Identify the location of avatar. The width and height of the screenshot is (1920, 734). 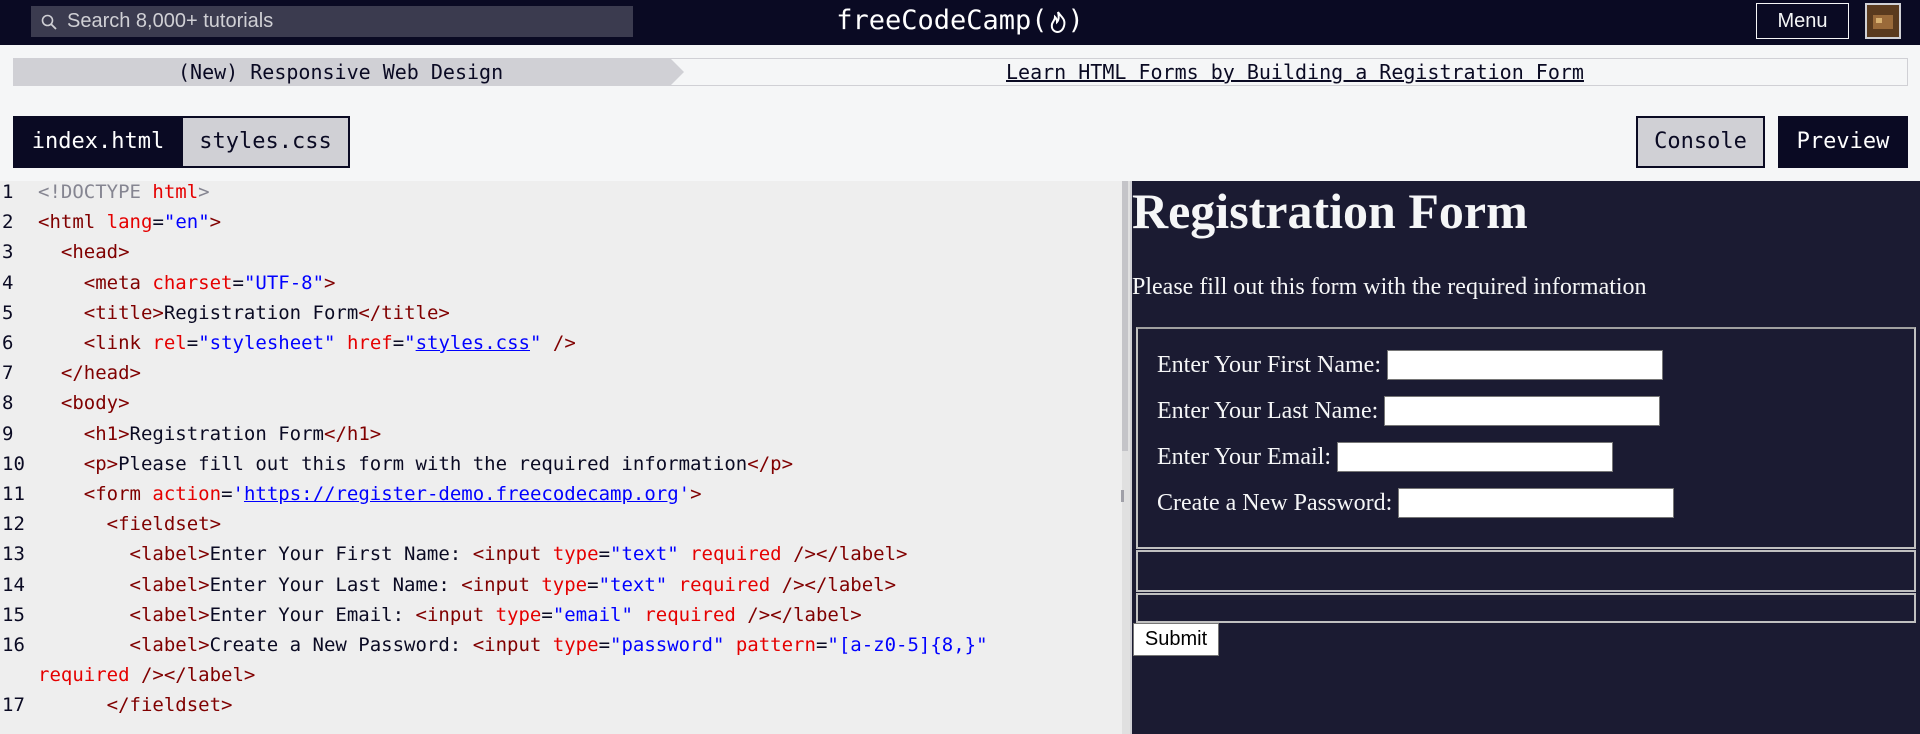
(1883, 21).